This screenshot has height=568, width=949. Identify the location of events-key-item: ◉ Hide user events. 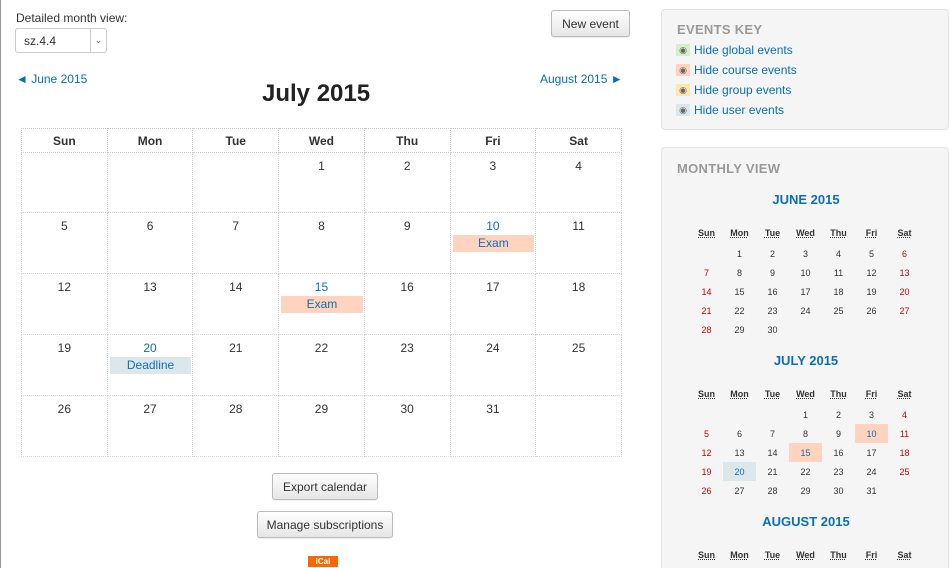
(730, 110).